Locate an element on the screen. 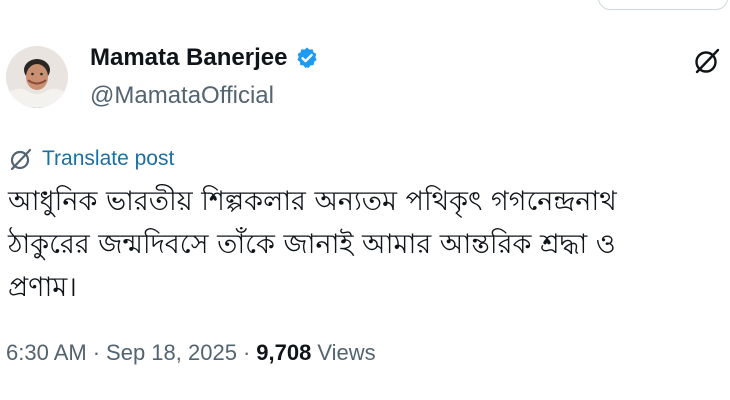 This screenshot has height=400, width=730. top-partial-button is located at coordinates (663, 5).